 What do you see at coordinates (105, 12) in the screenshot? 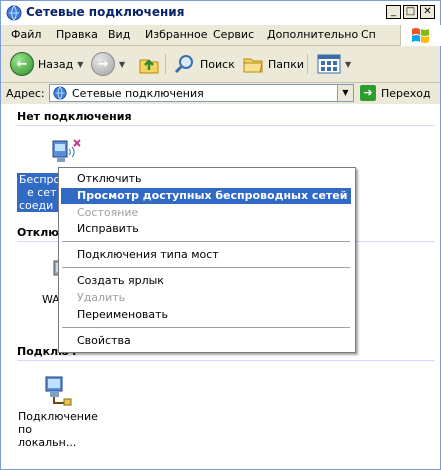
I see `window-title: Сетевые подключения` at bounding box center [105, 12].